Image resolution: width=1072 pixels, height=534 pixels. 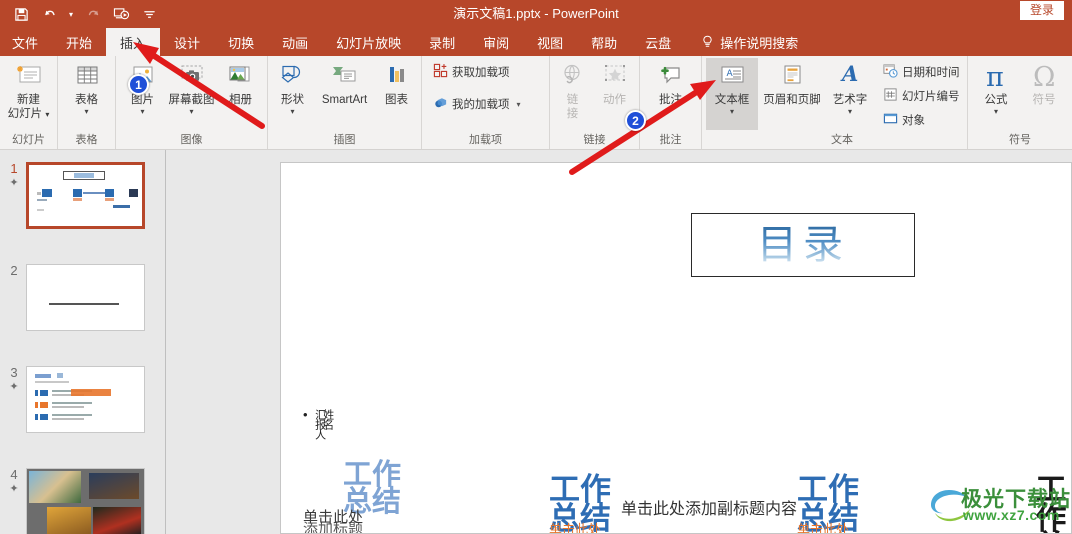 What do you see at coordinates (732, 111) in the screenshot?
I see `text-box-dropdown-icon: ▾` at bounding box center [732, 111].